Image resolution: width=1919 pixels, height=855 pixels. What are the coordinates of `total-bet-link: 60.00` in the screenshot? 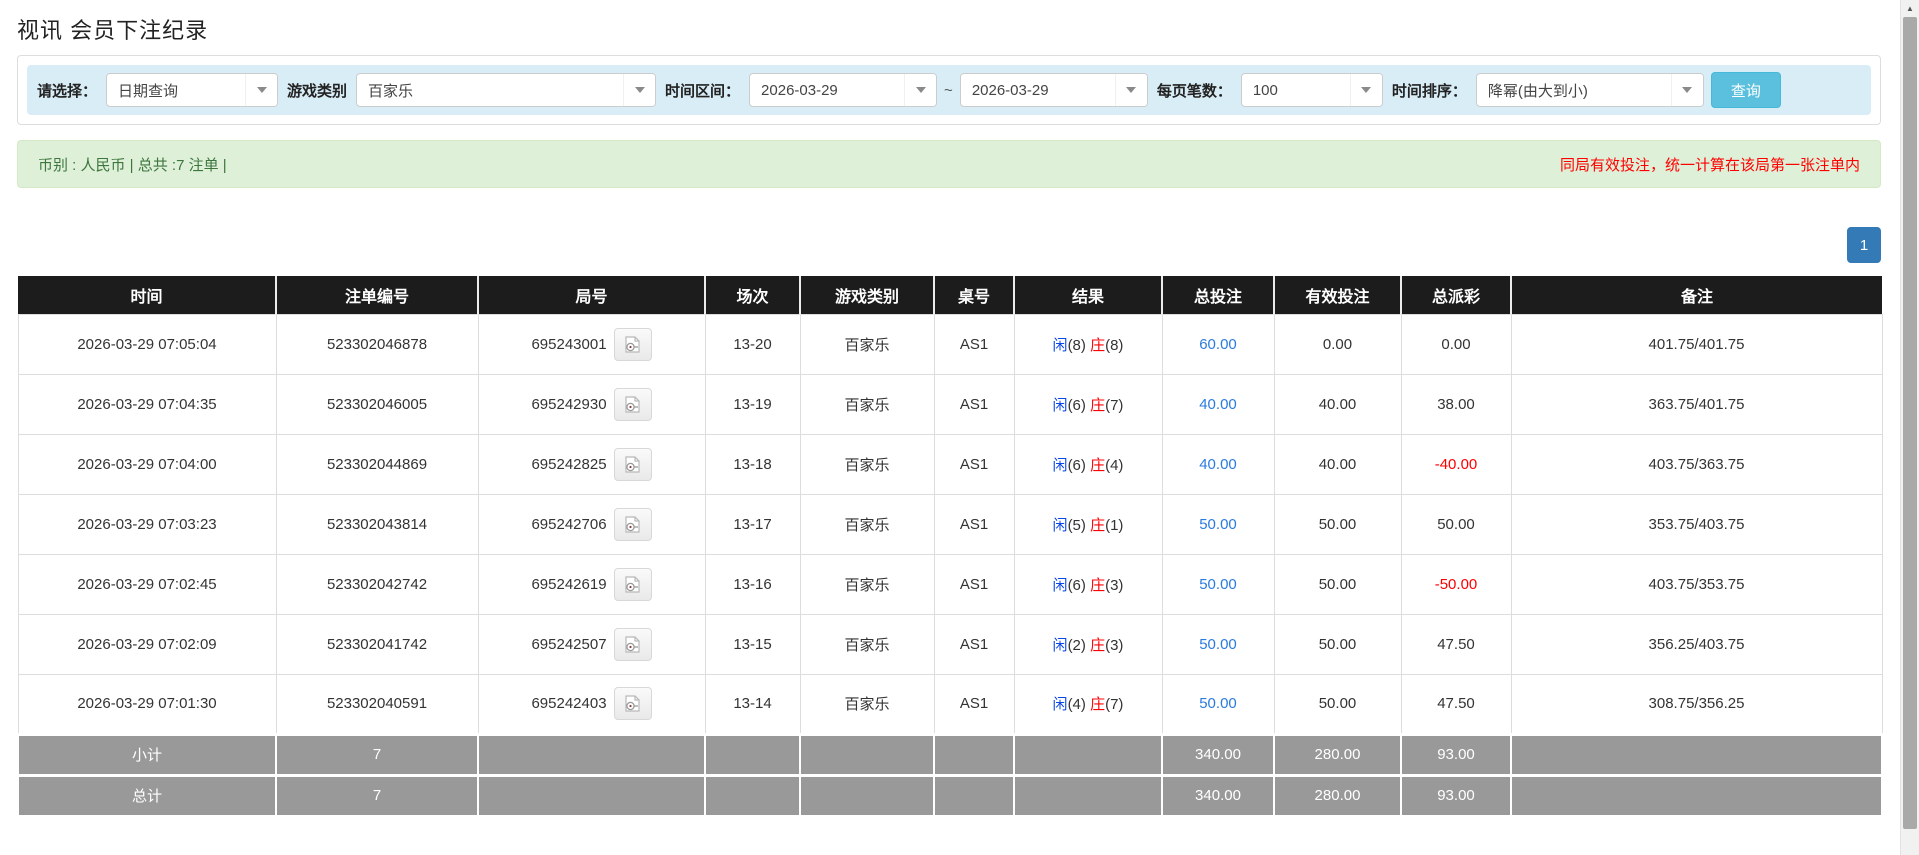 It's located at (1218, 344).